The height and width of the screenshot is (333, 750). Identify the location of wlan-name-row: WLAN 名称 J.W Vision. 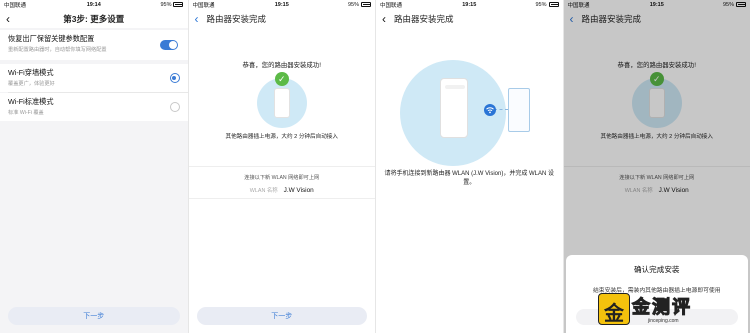
(282, 190).